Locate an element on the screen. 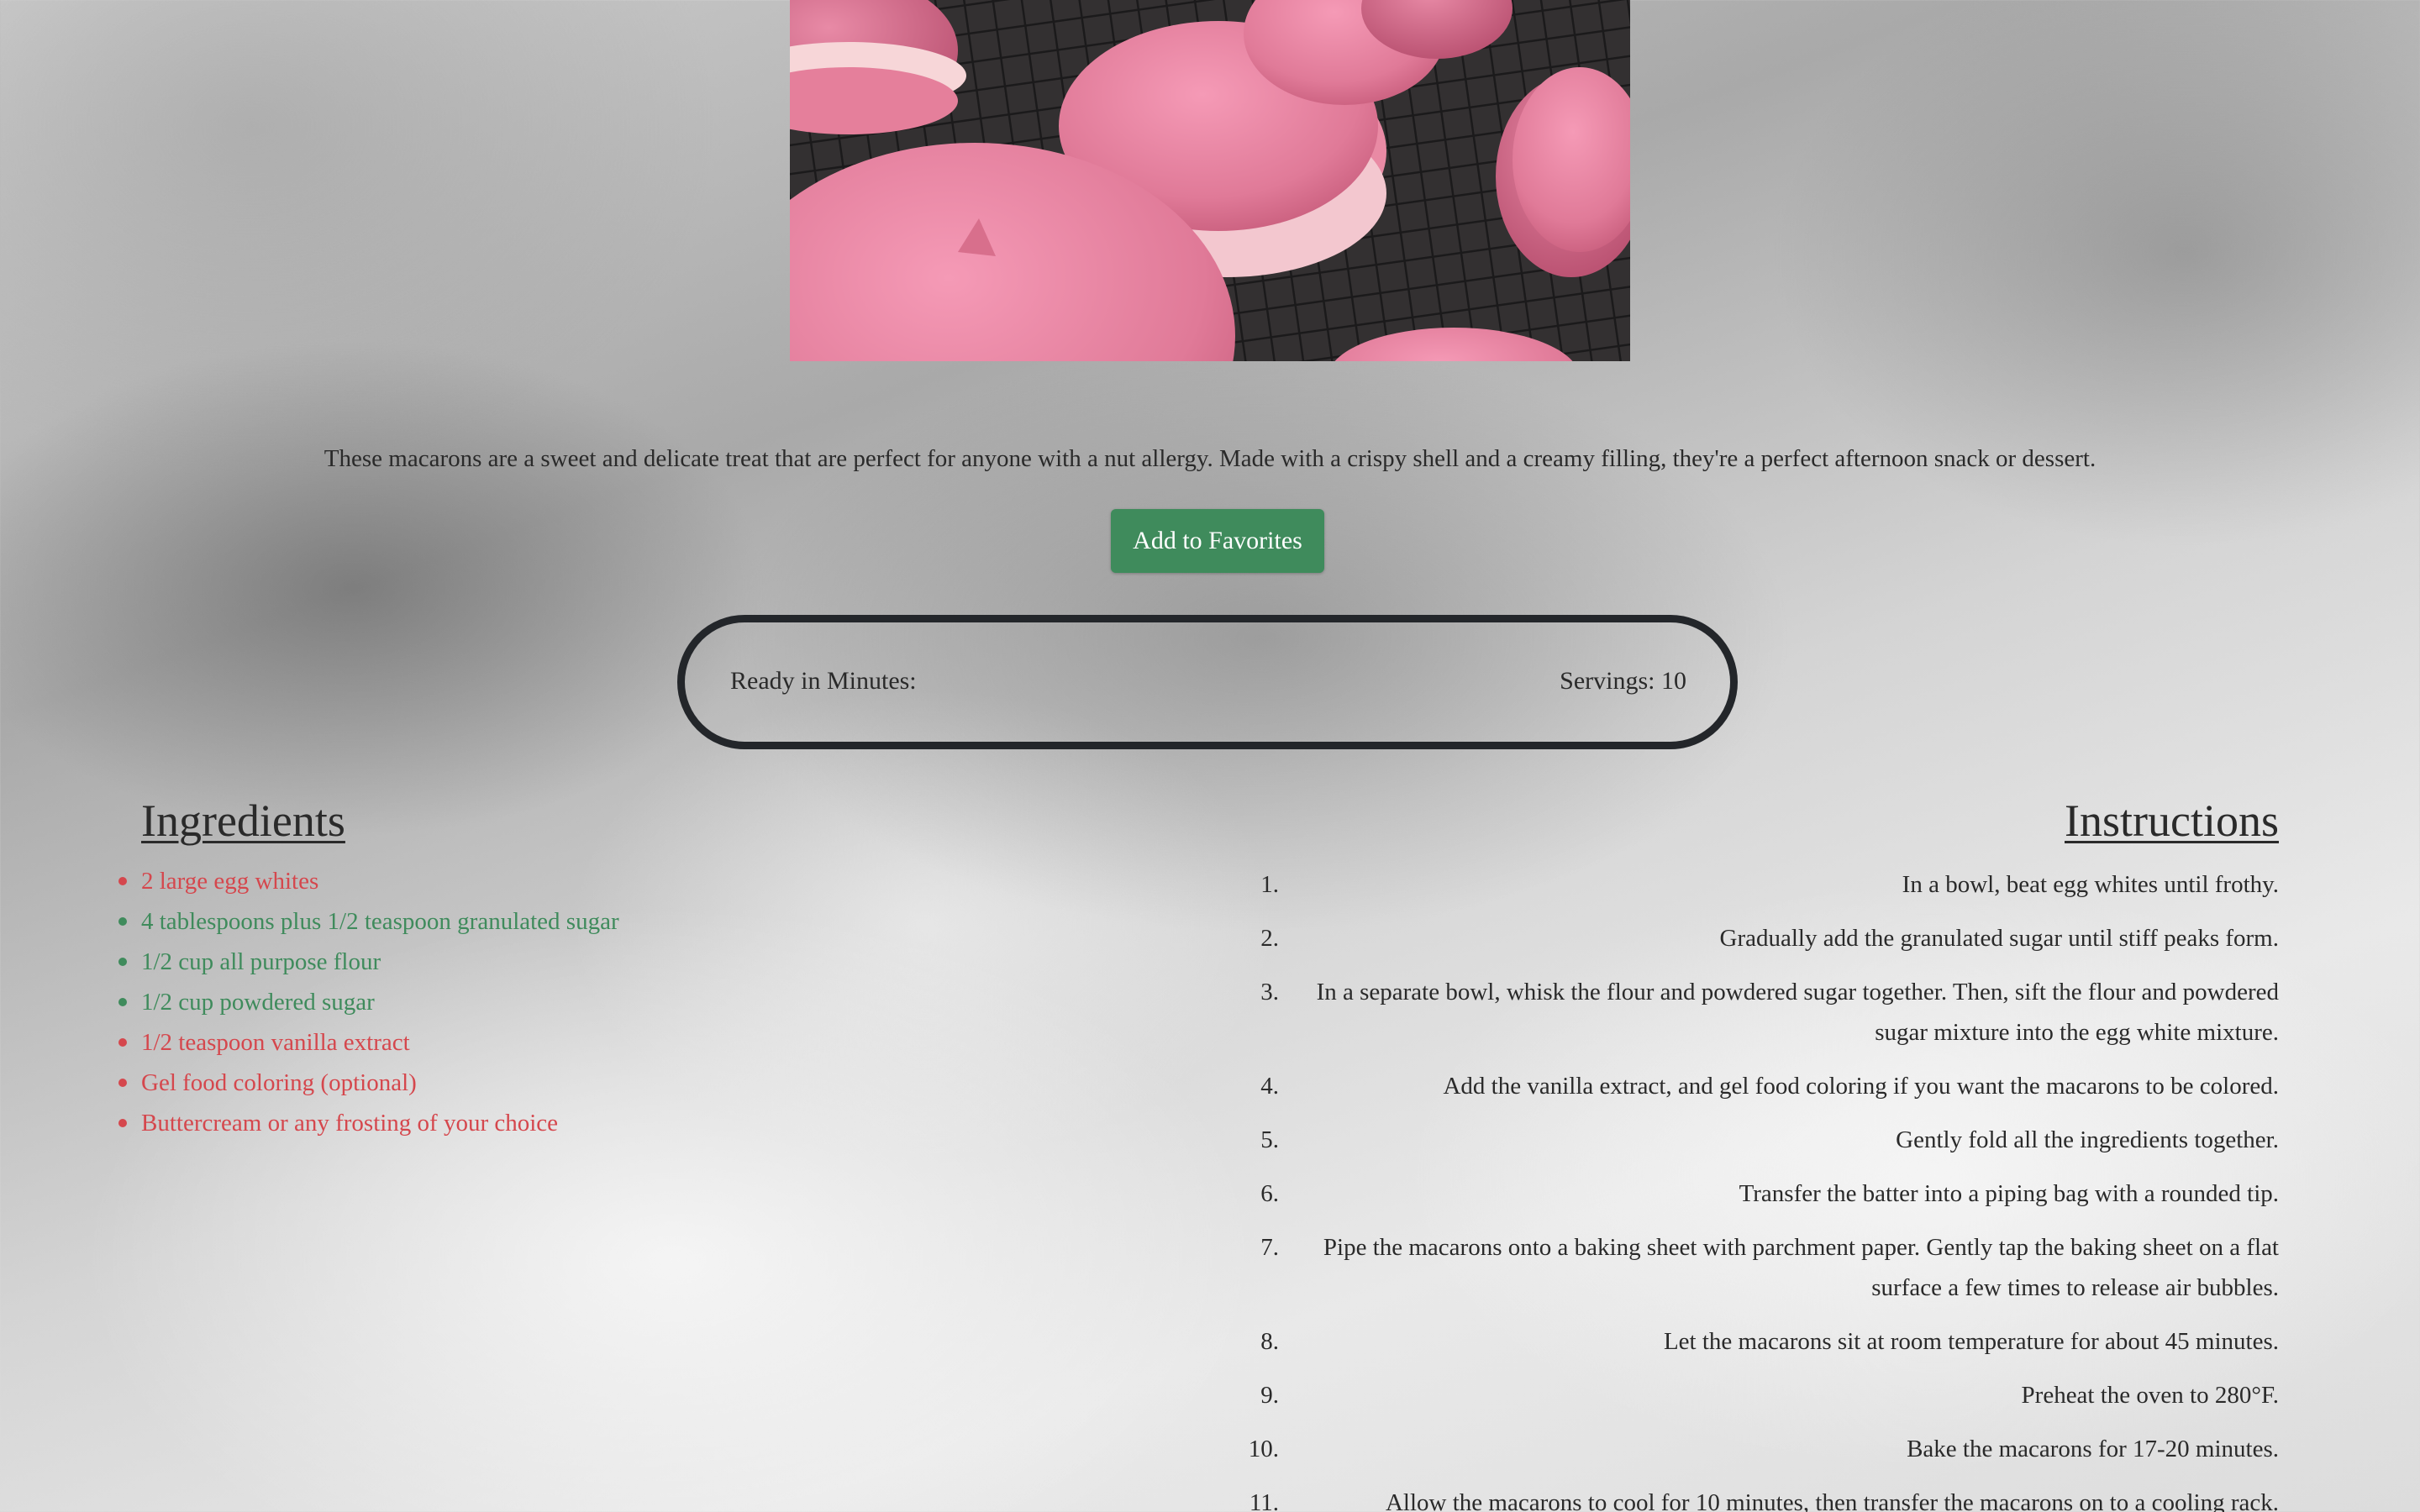 This screenshot has width=2420, height=1512. step-text: In a bowl, beat egg whites until frothy. is located at coordinates (2090, 884).